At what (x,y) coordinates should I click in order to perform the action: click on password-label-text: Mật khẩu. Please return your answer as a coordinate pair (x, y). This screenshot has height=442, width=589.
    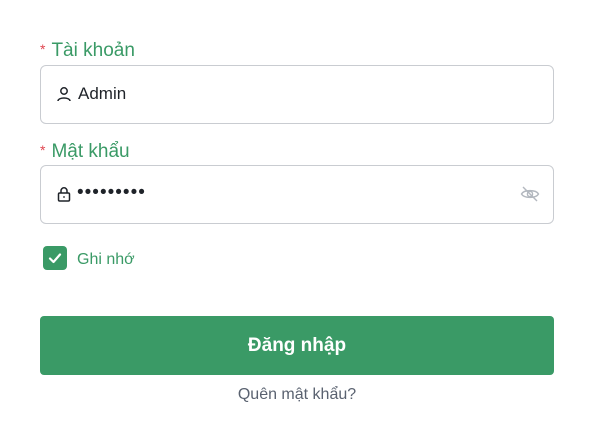
    Looking at the image, I should click on (90, 151).